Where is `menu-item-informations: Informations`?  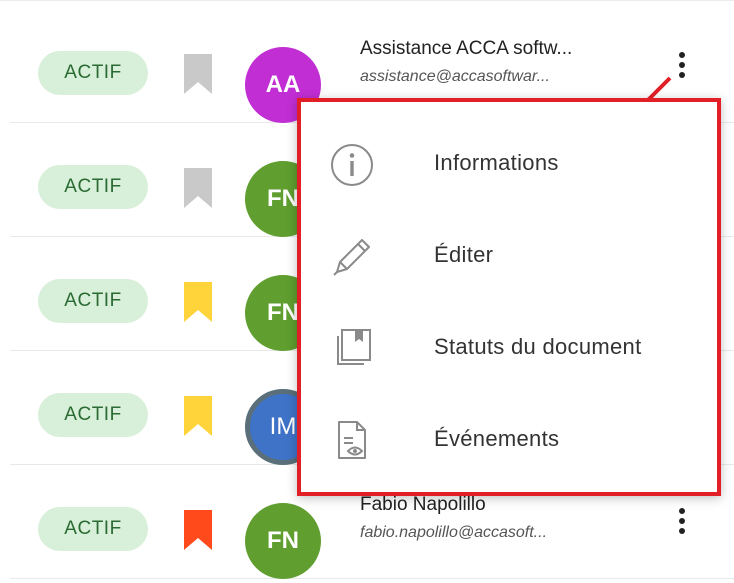
menu-item-informations: Informations is located at coordinates (509, 165).